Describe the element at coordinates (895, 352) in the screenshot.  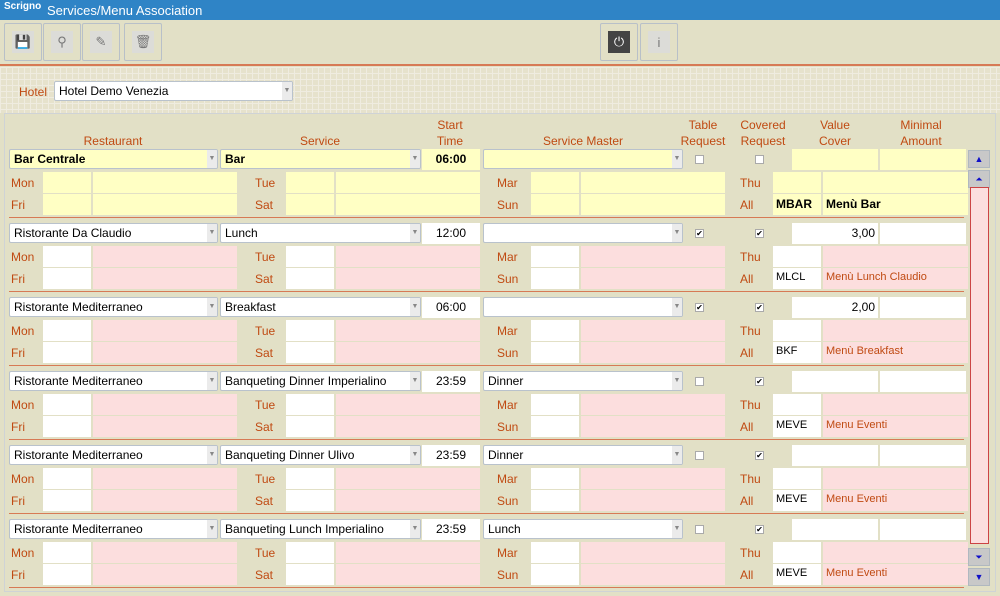
I see `day-menu-all: Menù Breakfast` at that location.